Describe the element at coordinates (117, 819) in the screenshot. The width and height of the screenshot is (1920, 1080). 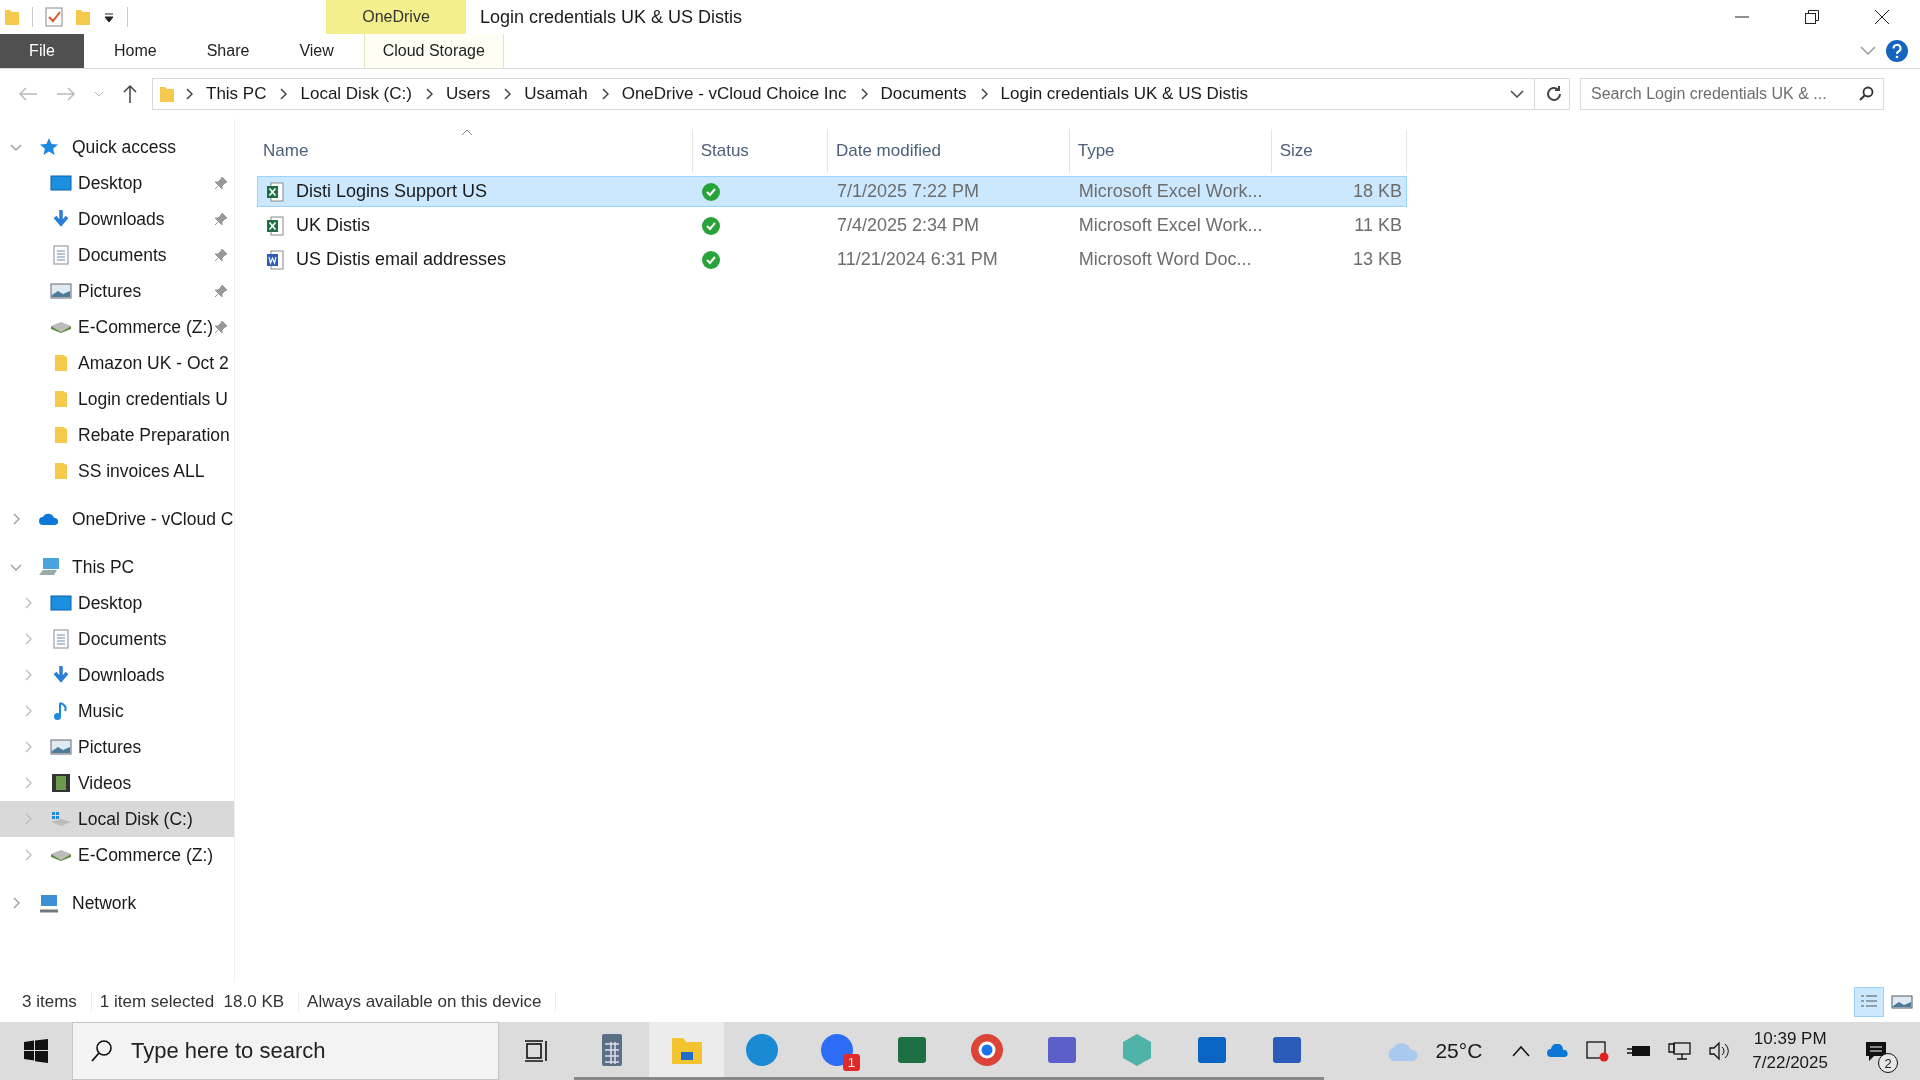
I see `sidebar-item: Local Disk (C:)` at that location.